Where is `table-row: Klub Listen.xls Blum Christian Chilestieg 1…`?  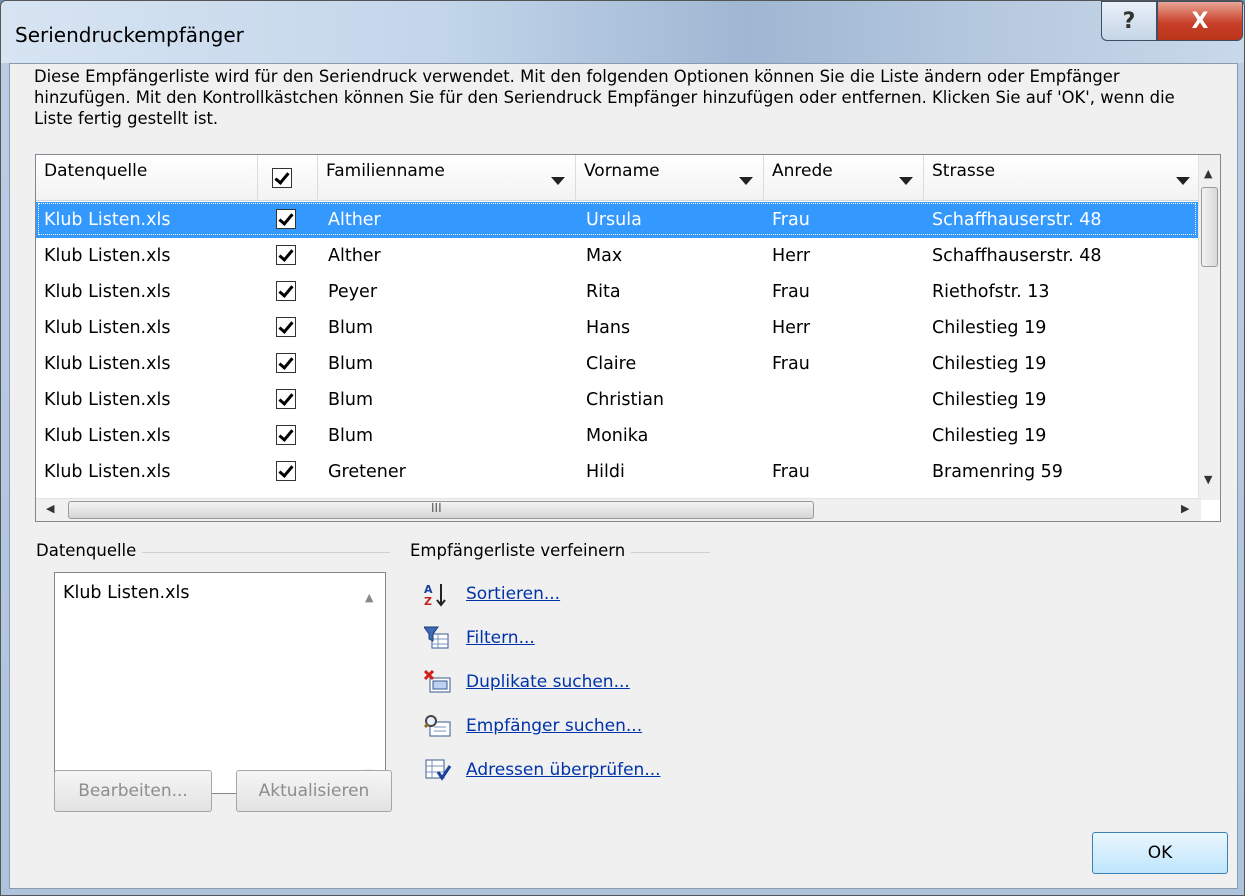
table-row: Klub Listen.xls Blum Christian Chilestieg 1… is located at coordinates (618, 400).